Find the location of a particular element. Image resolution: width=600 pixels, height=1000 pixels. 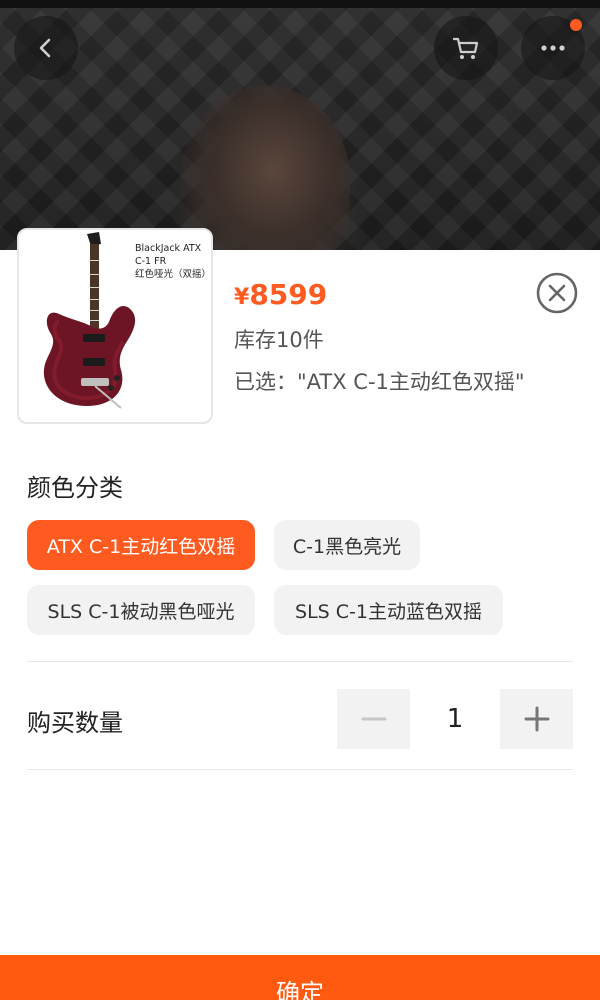

color-option-label: ATX C-1主动红色双摇 is located at coordinates (141, 546).